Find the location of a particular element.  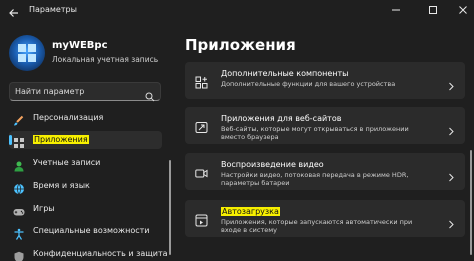

title-bar: Параметры is located at coordinates (237, 10).